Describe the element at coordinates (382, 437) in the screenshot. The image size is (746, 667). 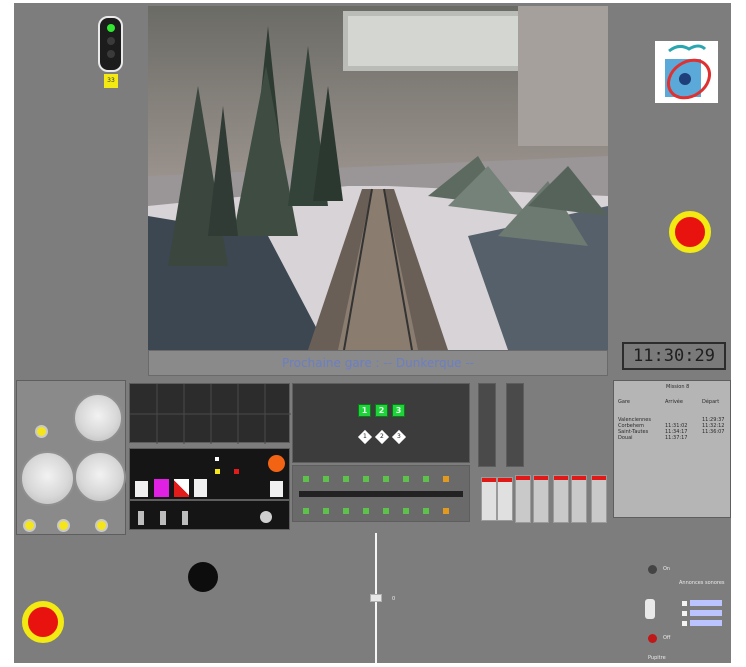
I see `aux-indicator: 2` at that location.